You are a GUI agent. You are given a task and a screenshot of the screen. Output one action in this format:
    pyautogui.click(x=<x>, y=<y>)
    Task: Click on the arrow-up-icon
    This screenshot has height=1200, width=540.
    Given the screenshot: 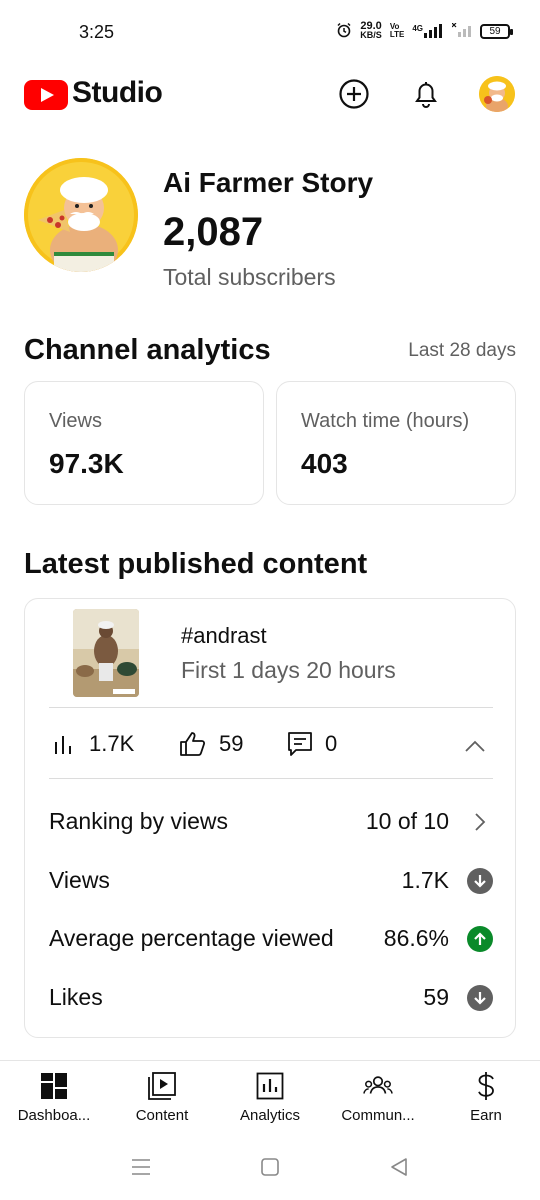 What is the action you would take?
    pyautogui.click(x=480, y=939)
    